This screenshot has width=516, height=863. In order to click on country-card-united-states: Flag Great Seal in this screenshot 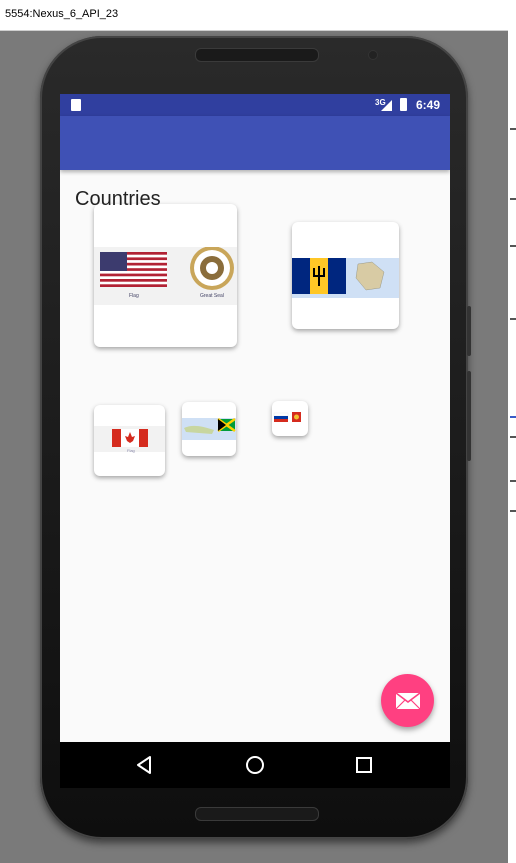, I will do `click(165, 275)`.